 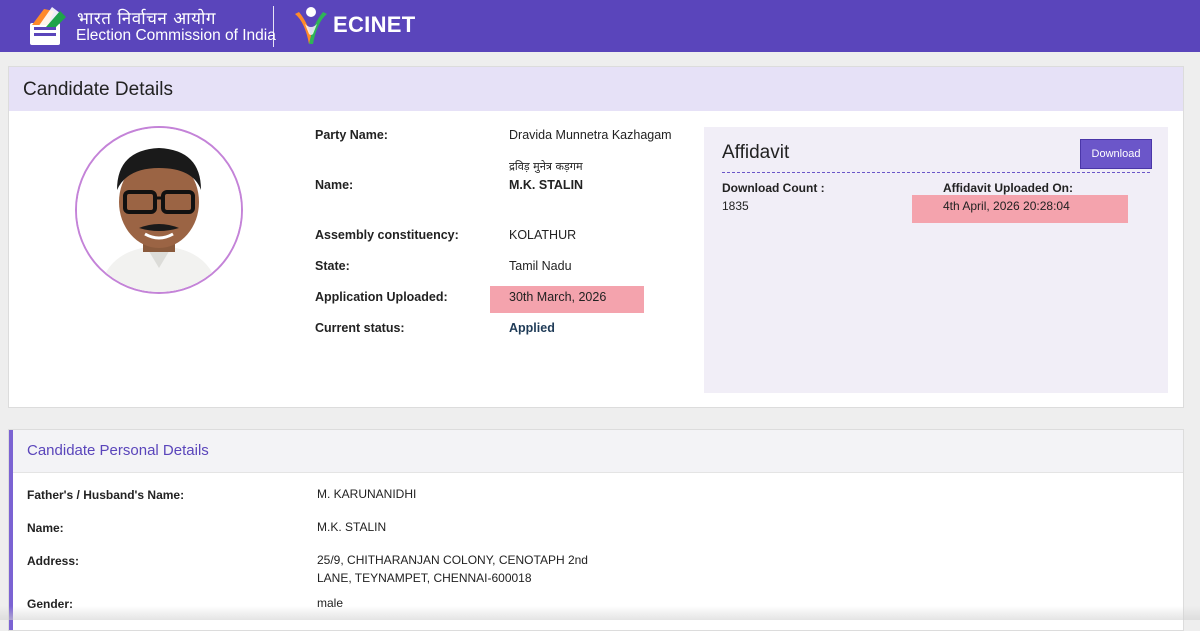 I want to click on party-name-value: Dravida Munnetra Kazhagam, so click(x=590, y=135).